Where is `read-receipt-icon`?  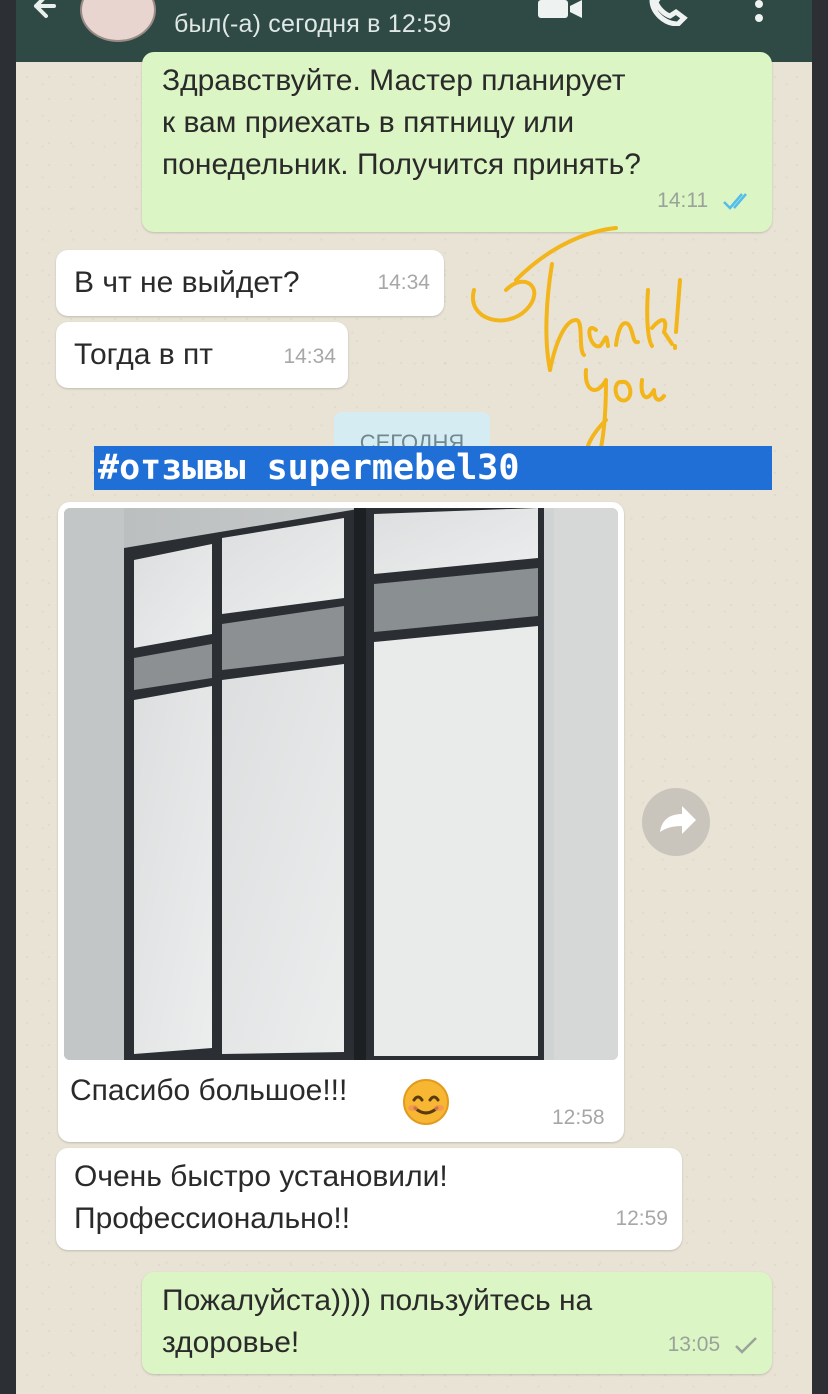 read-receipt-icon is located at coordinates (735, 202).